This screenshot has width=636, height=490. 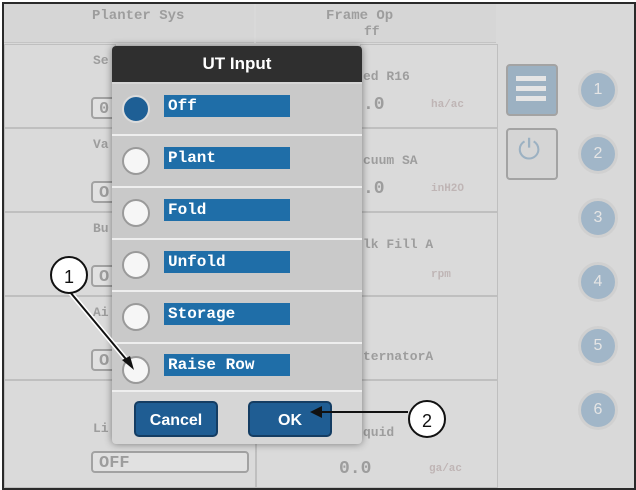 What do you see at coordinates (238, 354) in the screenshot?
I see `callout-arrows` at bounding box center [238, 354].